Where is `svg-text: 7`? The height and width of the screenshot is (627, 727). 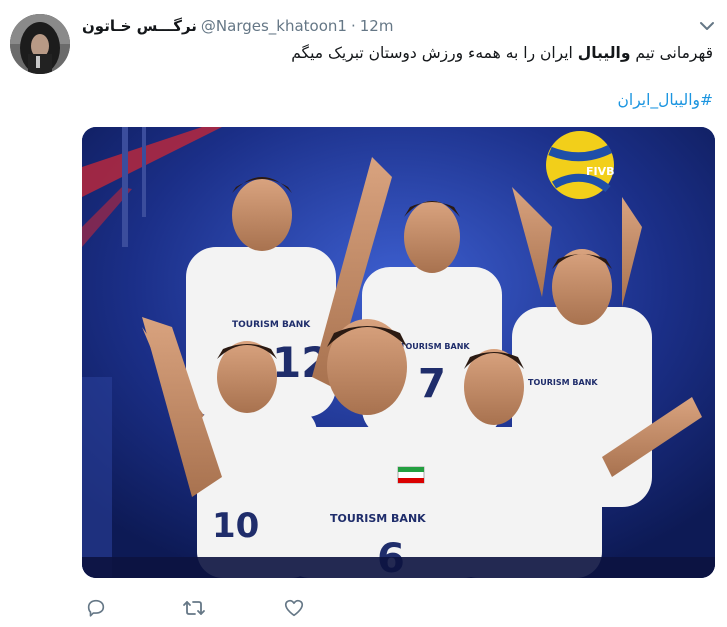
svg-text: 7 is located at coordinates (432, 384).